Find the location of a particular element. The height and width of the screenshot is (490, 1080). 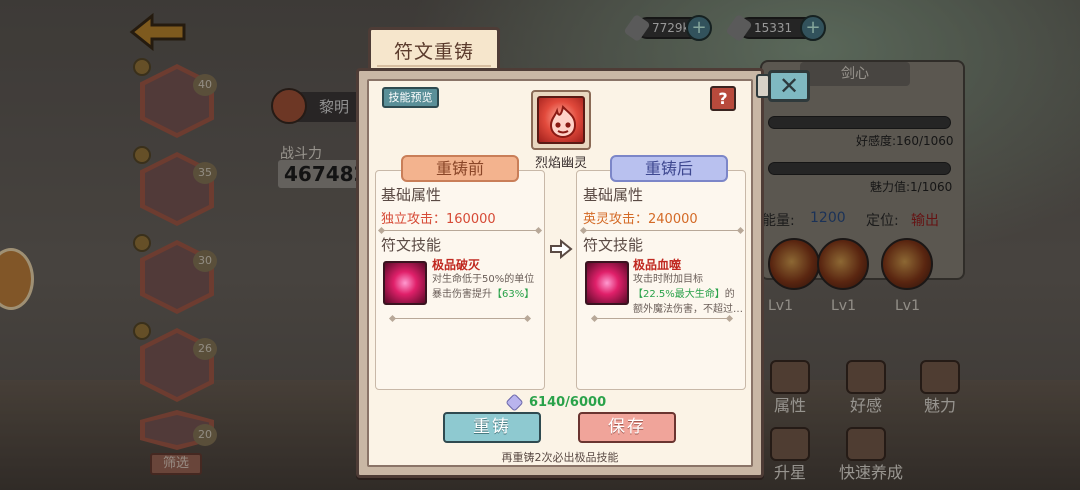

after-base-title: 基础属性 is located at coordinates (613, 195).